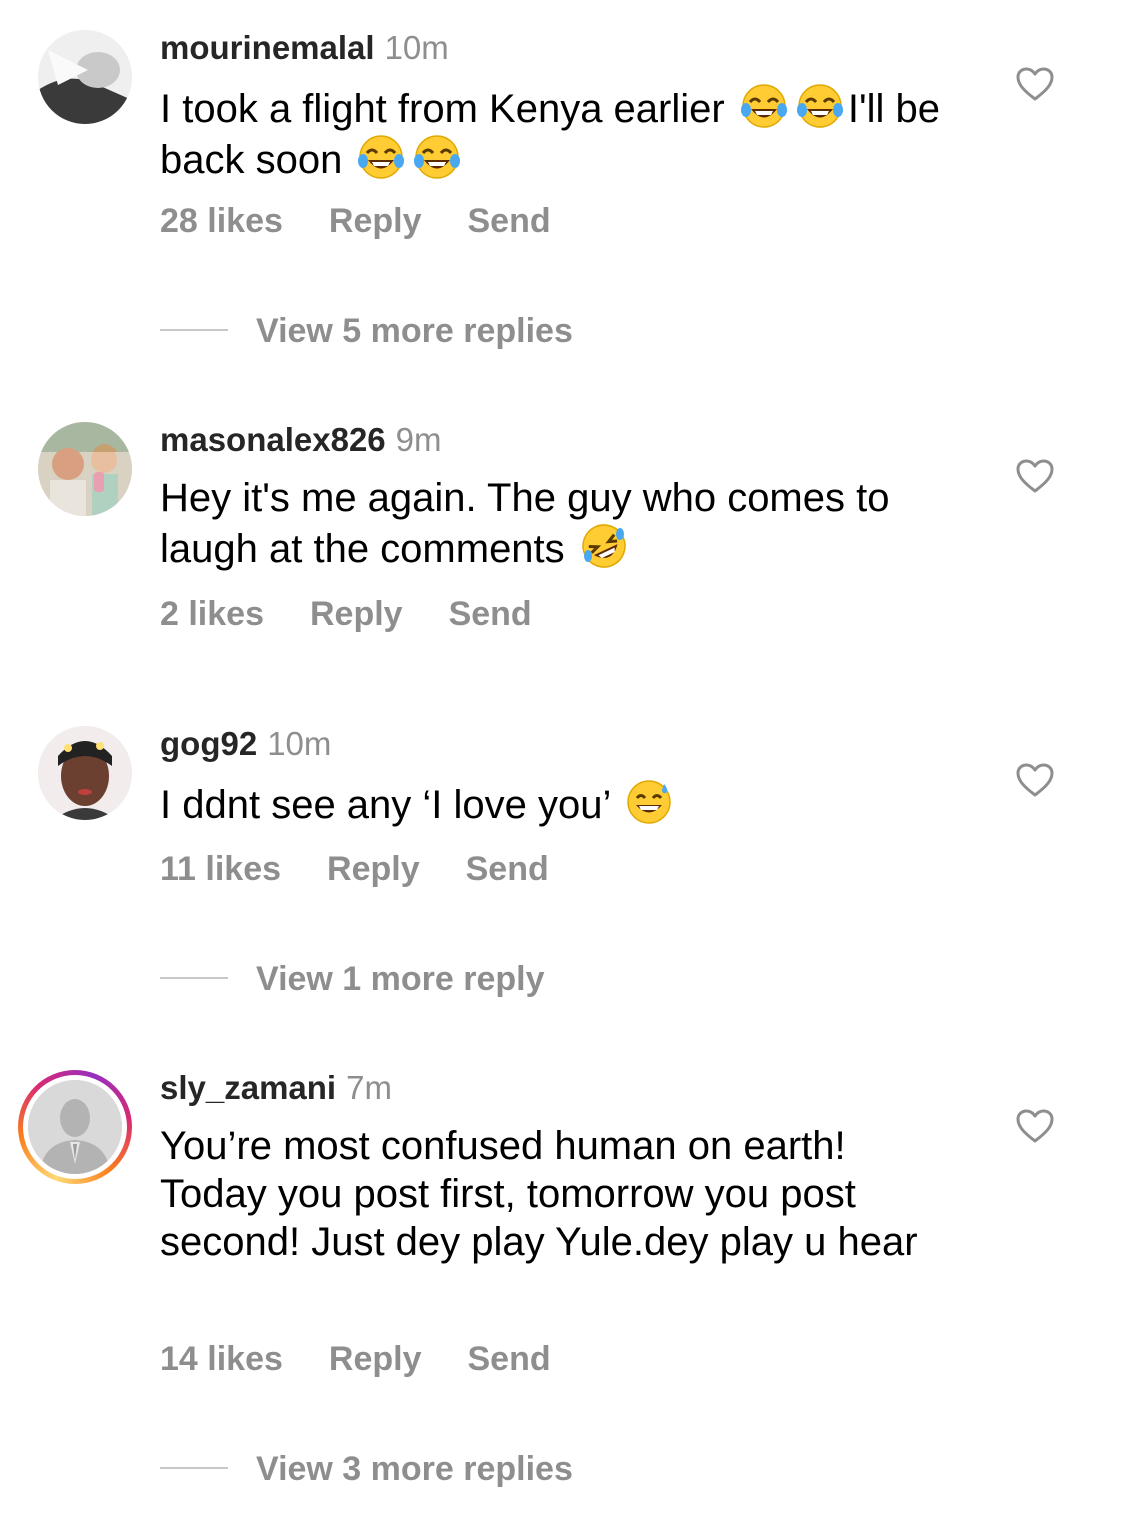  What do you see at coordinates (273, 439) in the screenshot?
I see `username: masonalex826` at bounding box center [273, 439].